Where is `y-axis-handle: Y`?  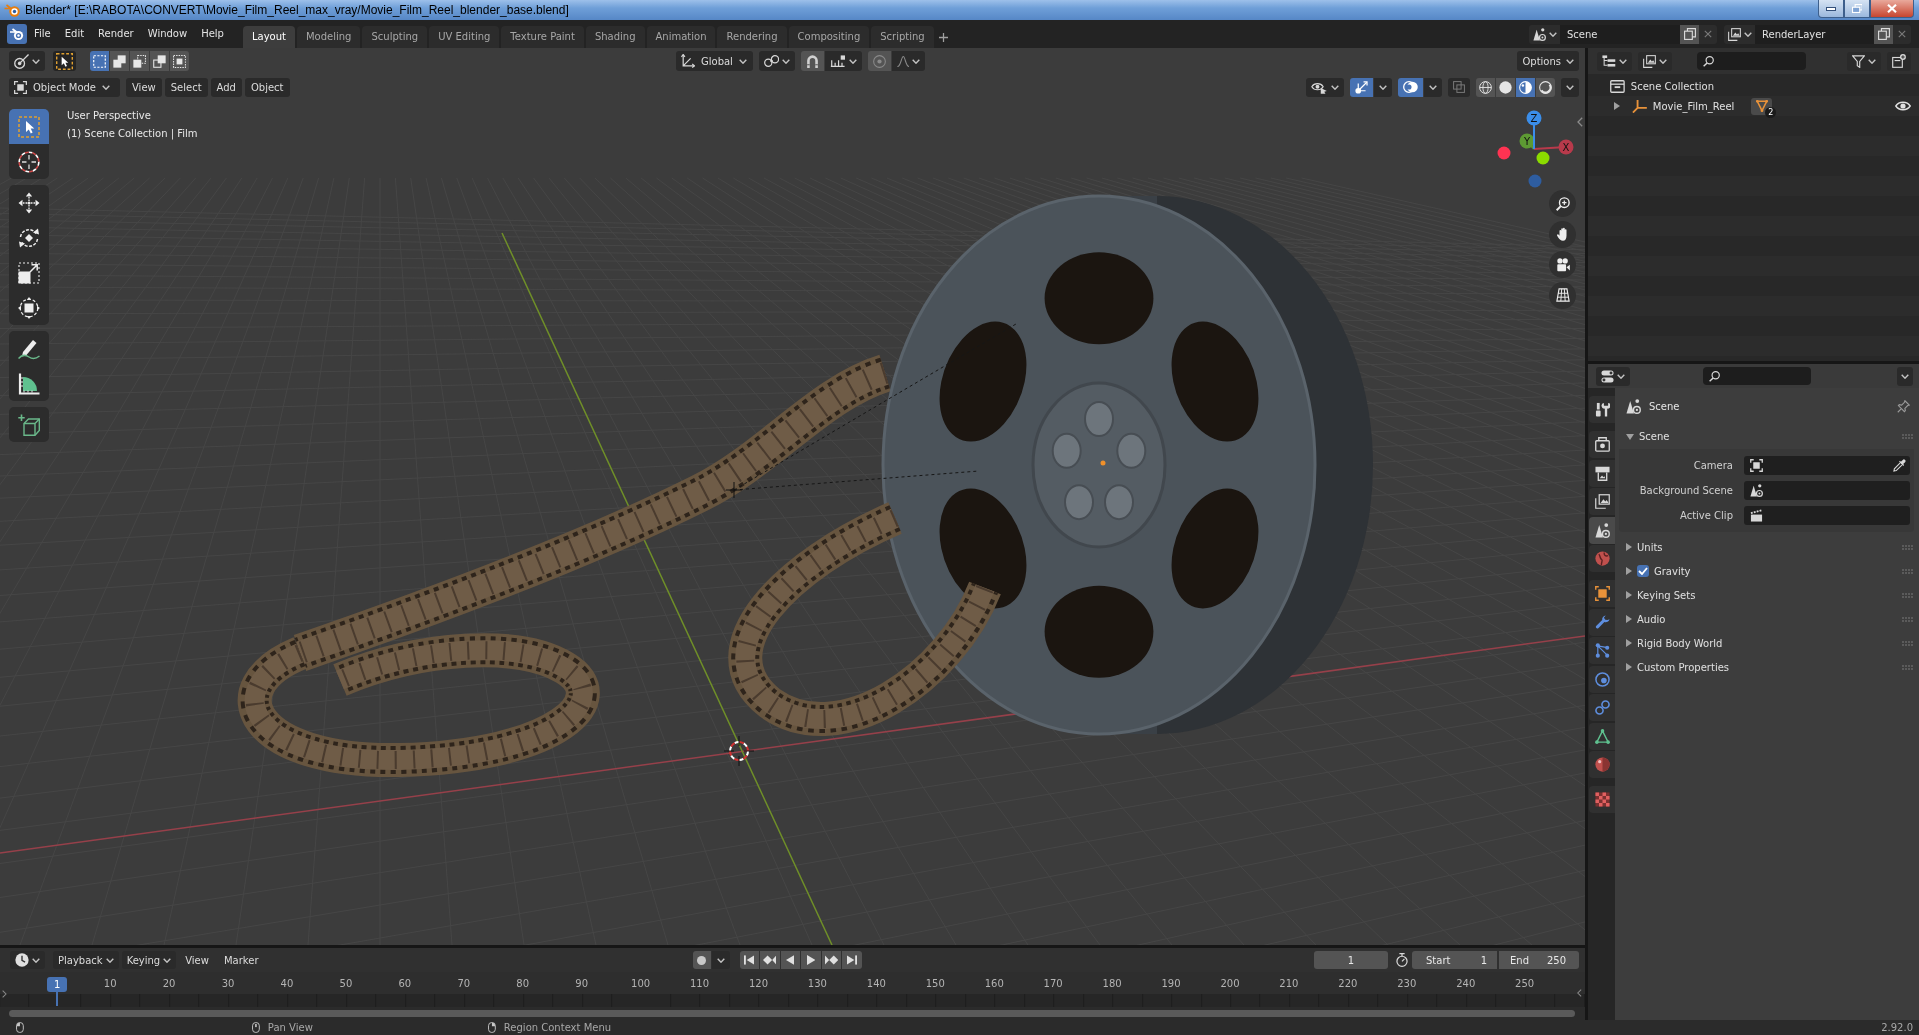
y-axis-handle: Y is located at coordinates (1527, 141).